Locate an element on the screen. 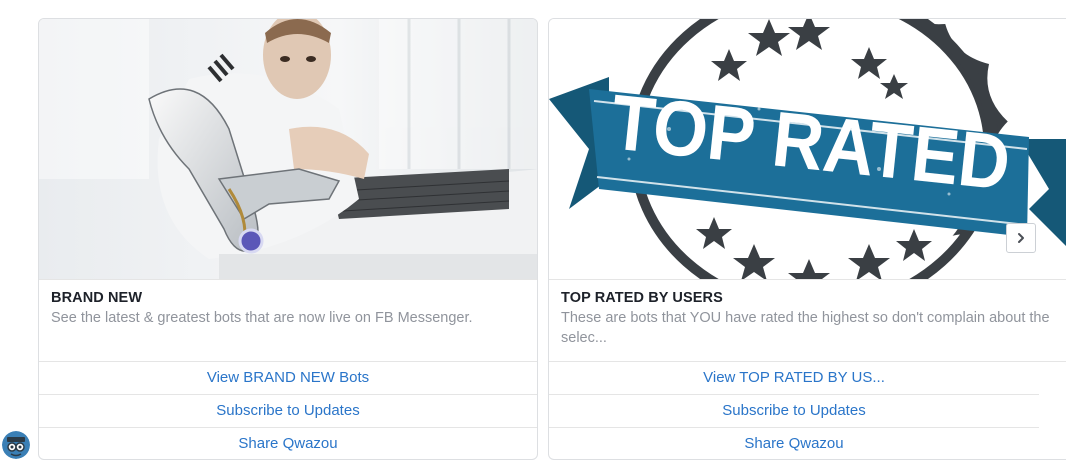  card-title: TOP RATED BY USERS is located at coordinates (642, 298).